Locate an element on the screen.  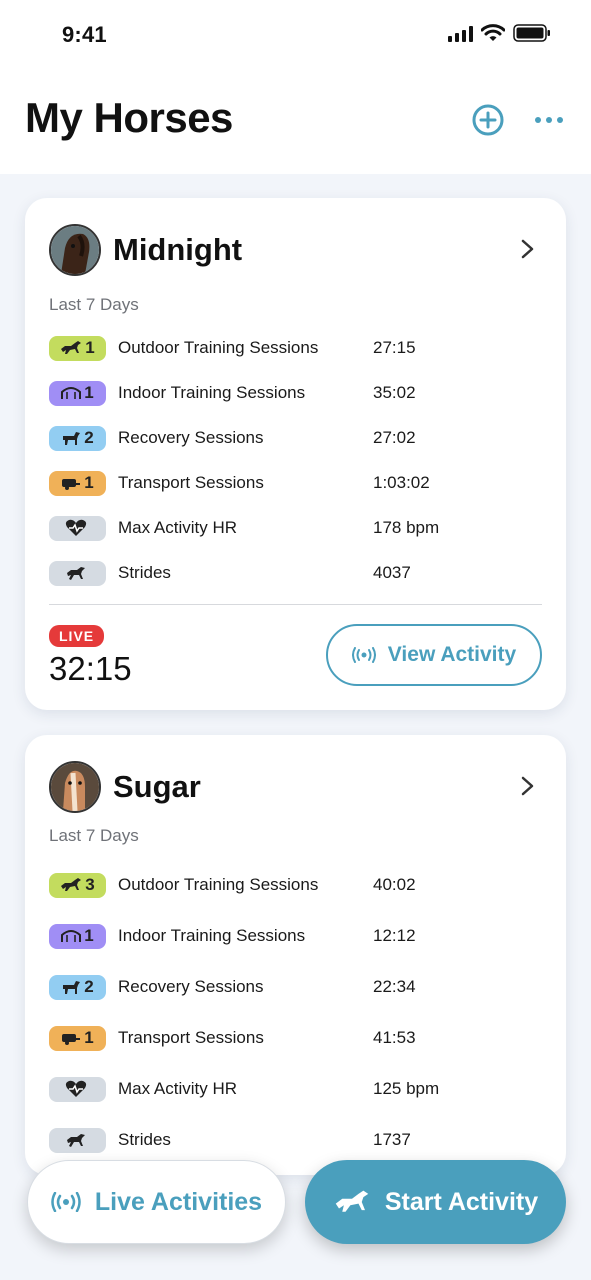
header-area: 9:41 My Horses is located at coordinates (295, 87).